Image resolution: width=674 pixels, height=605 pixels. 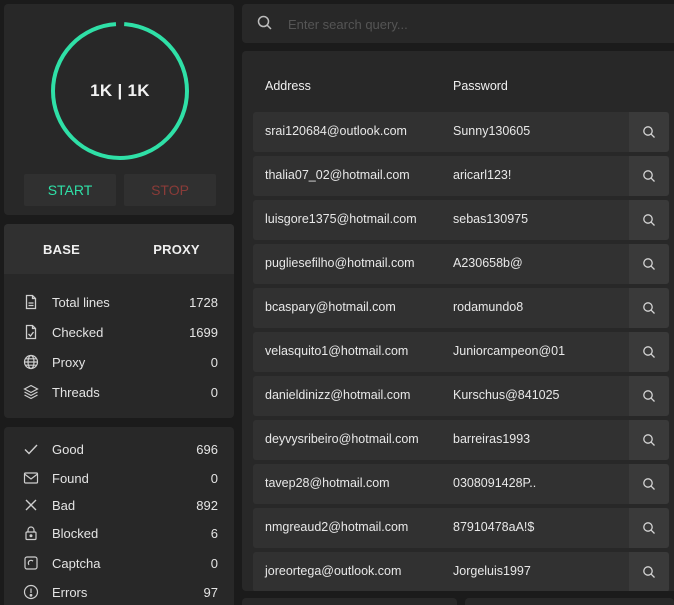 What do you see at coordinates (492, 571) in the screenshot?
I see `password-cell: Jorgeluis1997` at bounding box center [492, 571].